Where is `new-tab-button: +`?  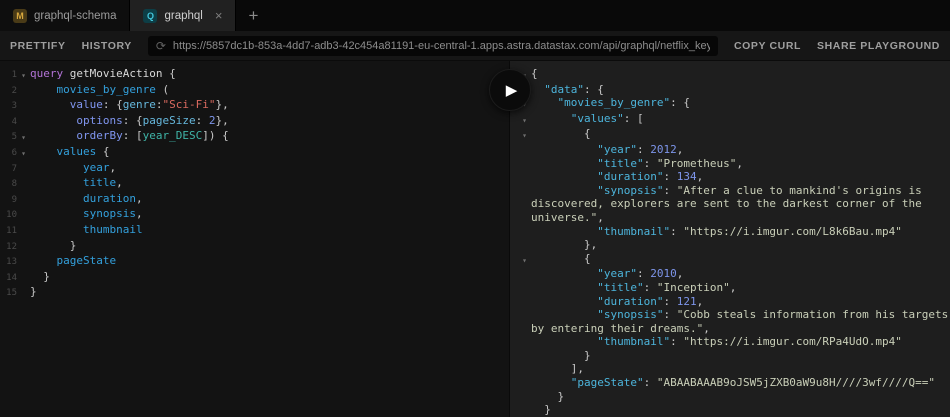 new-tab-button: + is located at coordinates (253, 15).